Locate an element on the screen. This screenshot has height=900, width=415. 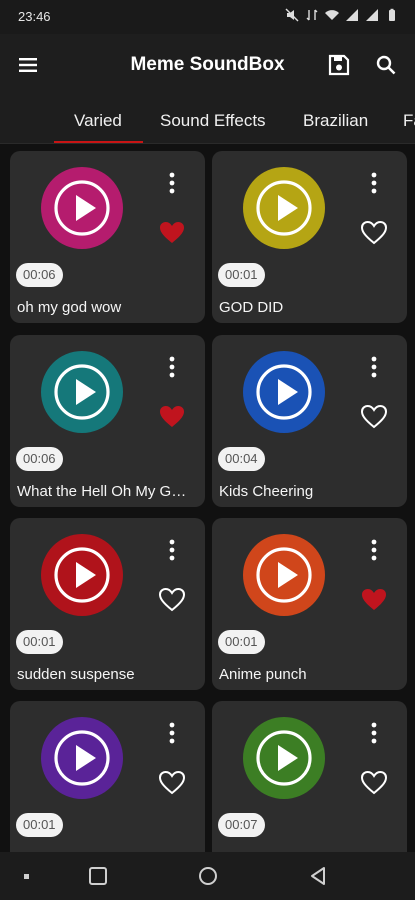
sound-card: 00:07 is located at coordinates (309, 776).